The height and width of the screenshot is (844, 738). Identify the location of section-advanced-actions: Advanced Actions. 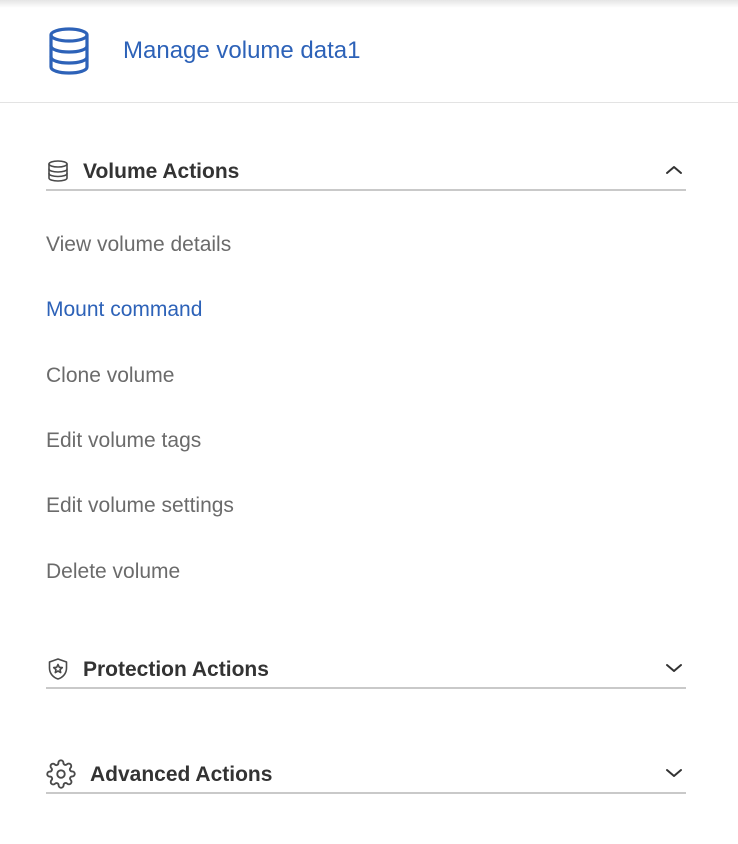
(366, 775).